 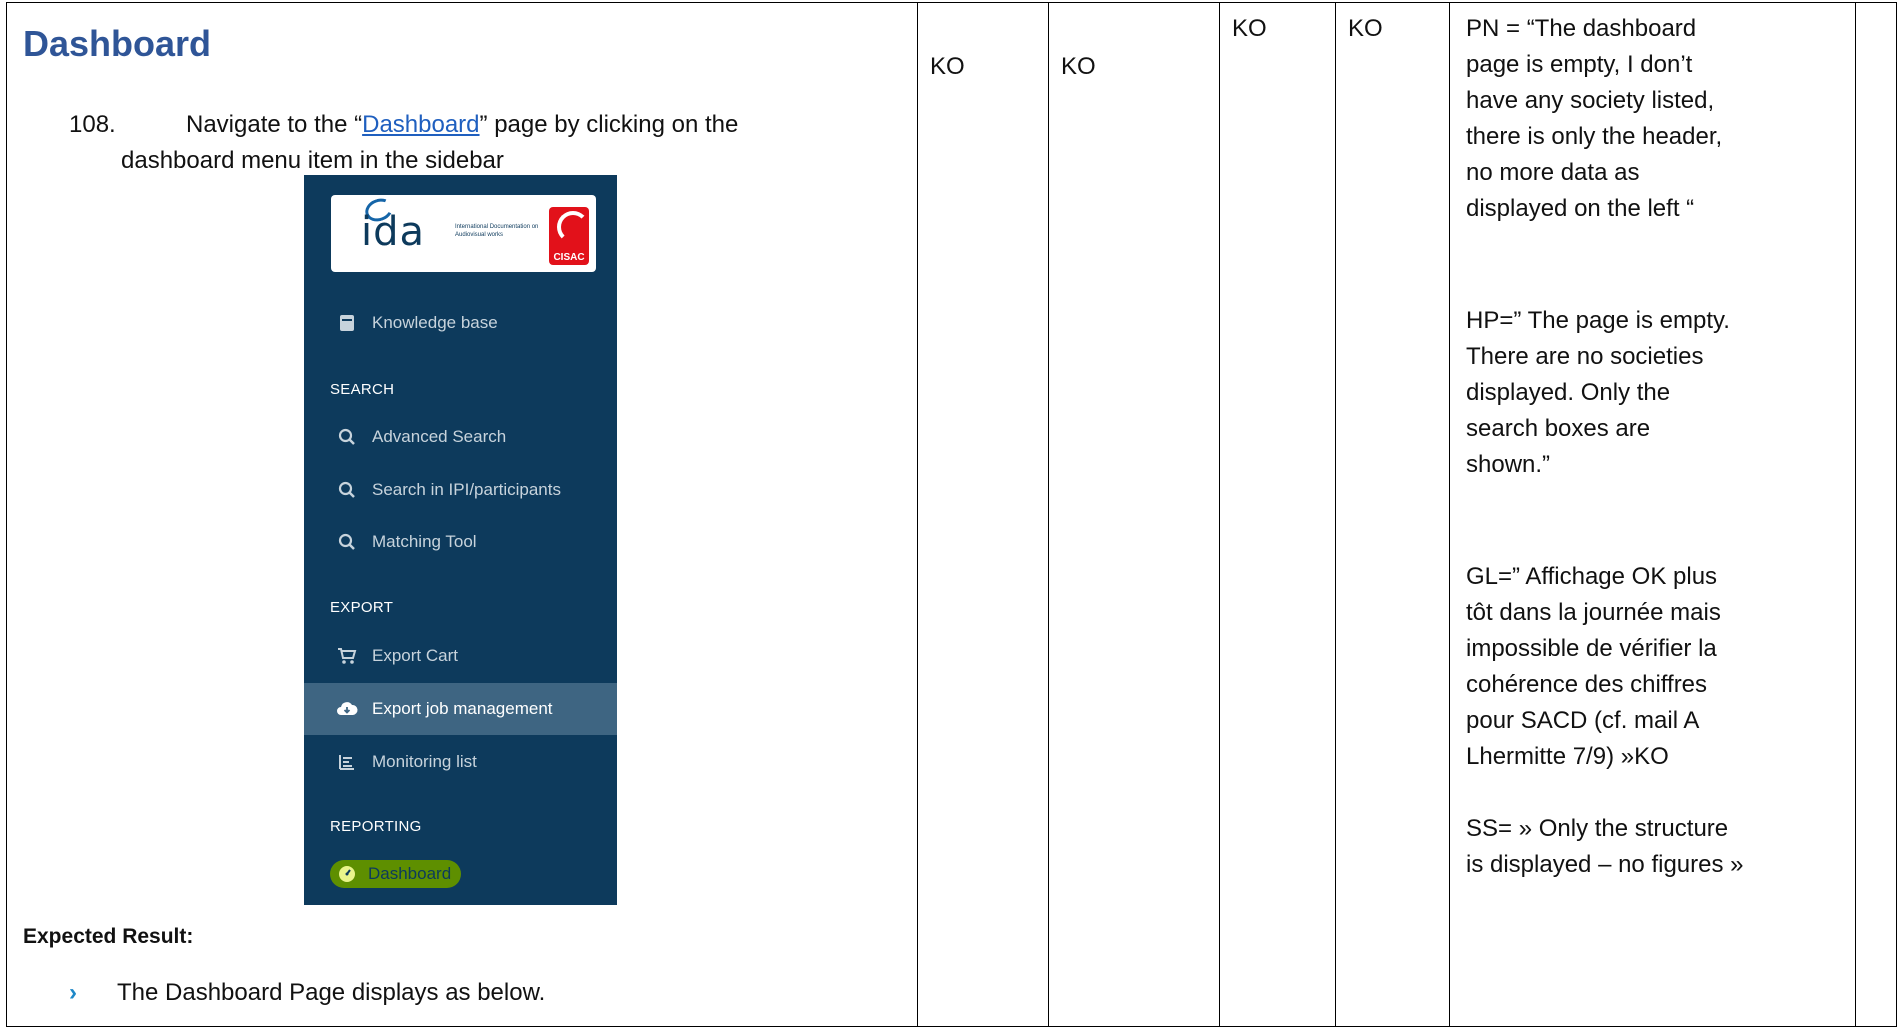 What do you see at coordinates (312, 160) in the screenshot?
I see `step-text-line2: dashboard menu item in the sidebar` at bounding box center [312, 160].